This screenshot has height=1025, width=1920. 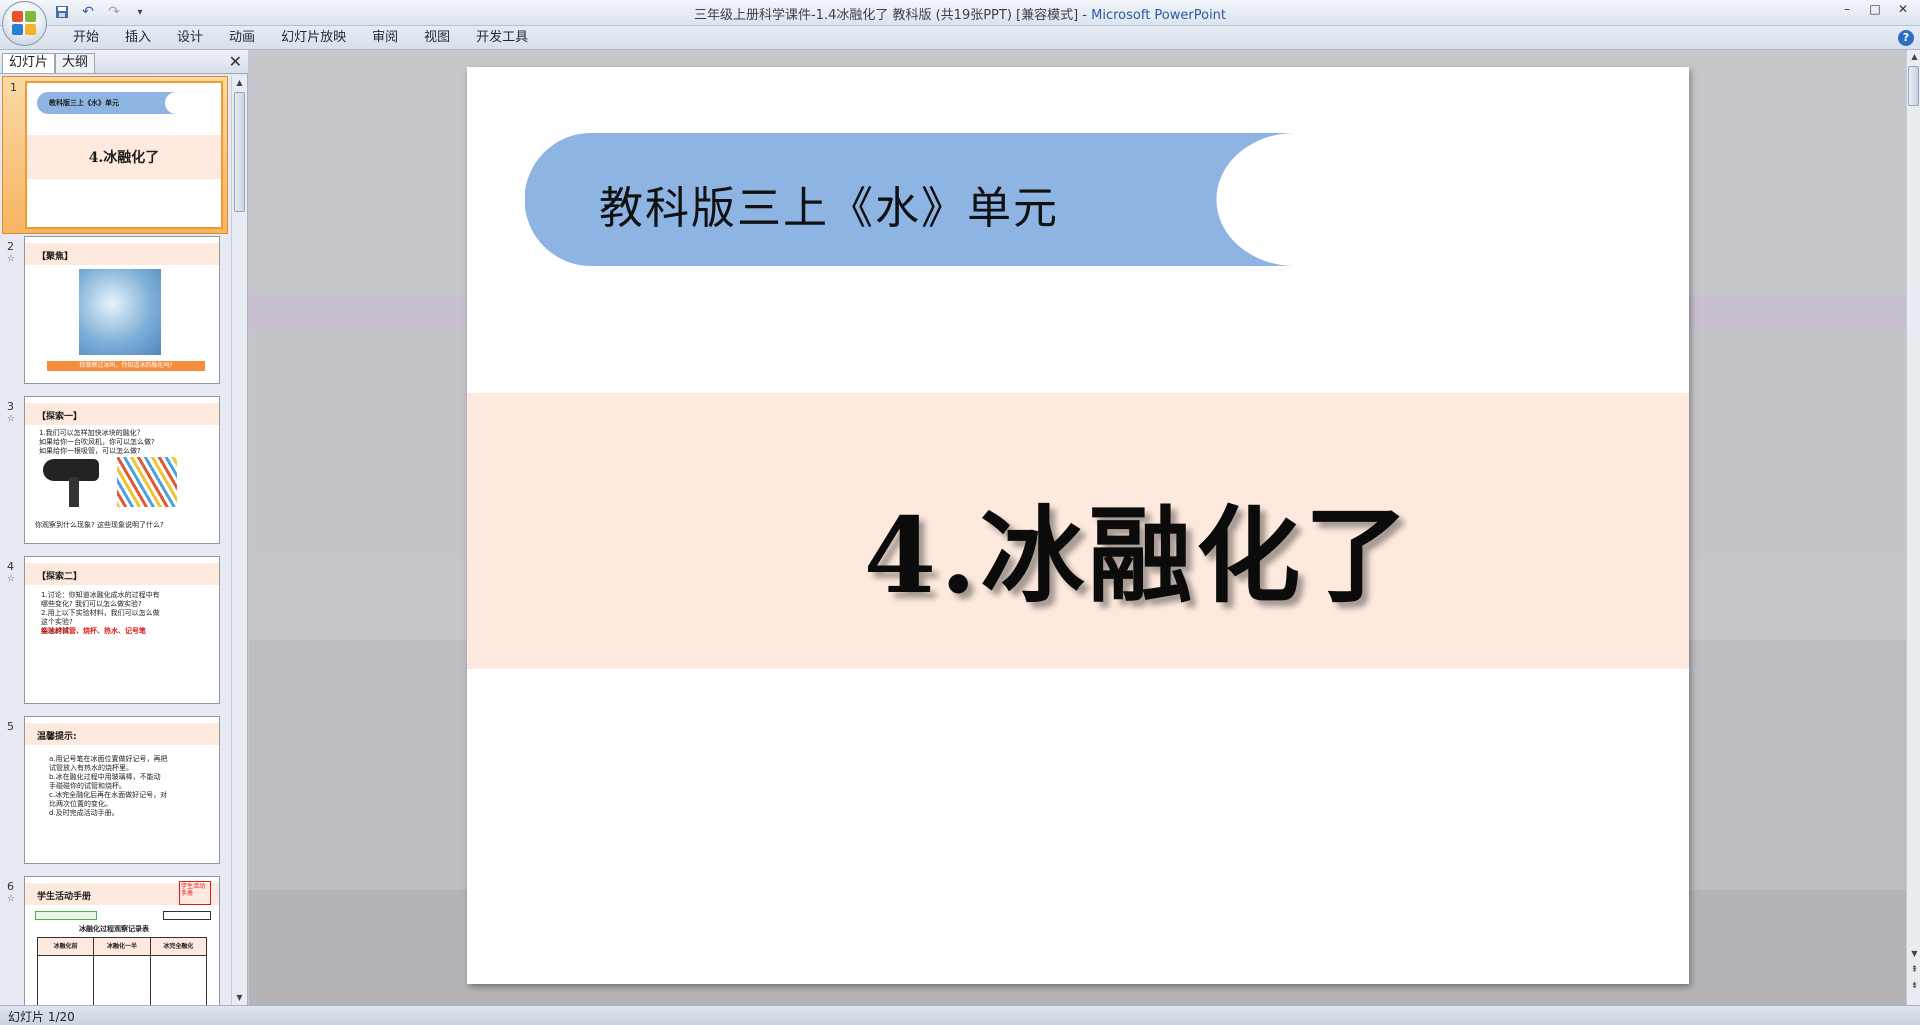 I want to click on straws-image, so click(x=147, y=482).